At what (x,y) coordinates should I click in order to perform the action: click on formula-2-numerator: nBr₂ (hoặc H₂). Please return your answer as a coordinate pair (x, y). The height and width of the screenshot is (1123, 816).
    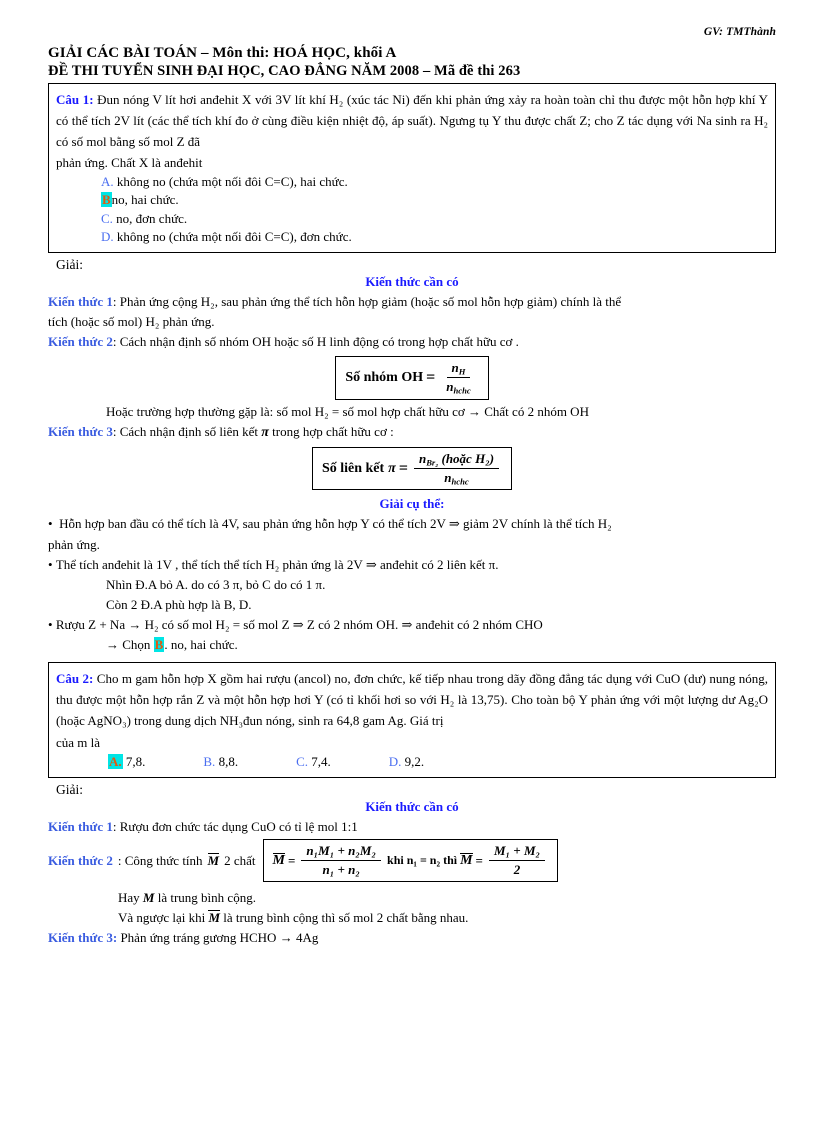
    Looking at the image, I should click on (456, 460).